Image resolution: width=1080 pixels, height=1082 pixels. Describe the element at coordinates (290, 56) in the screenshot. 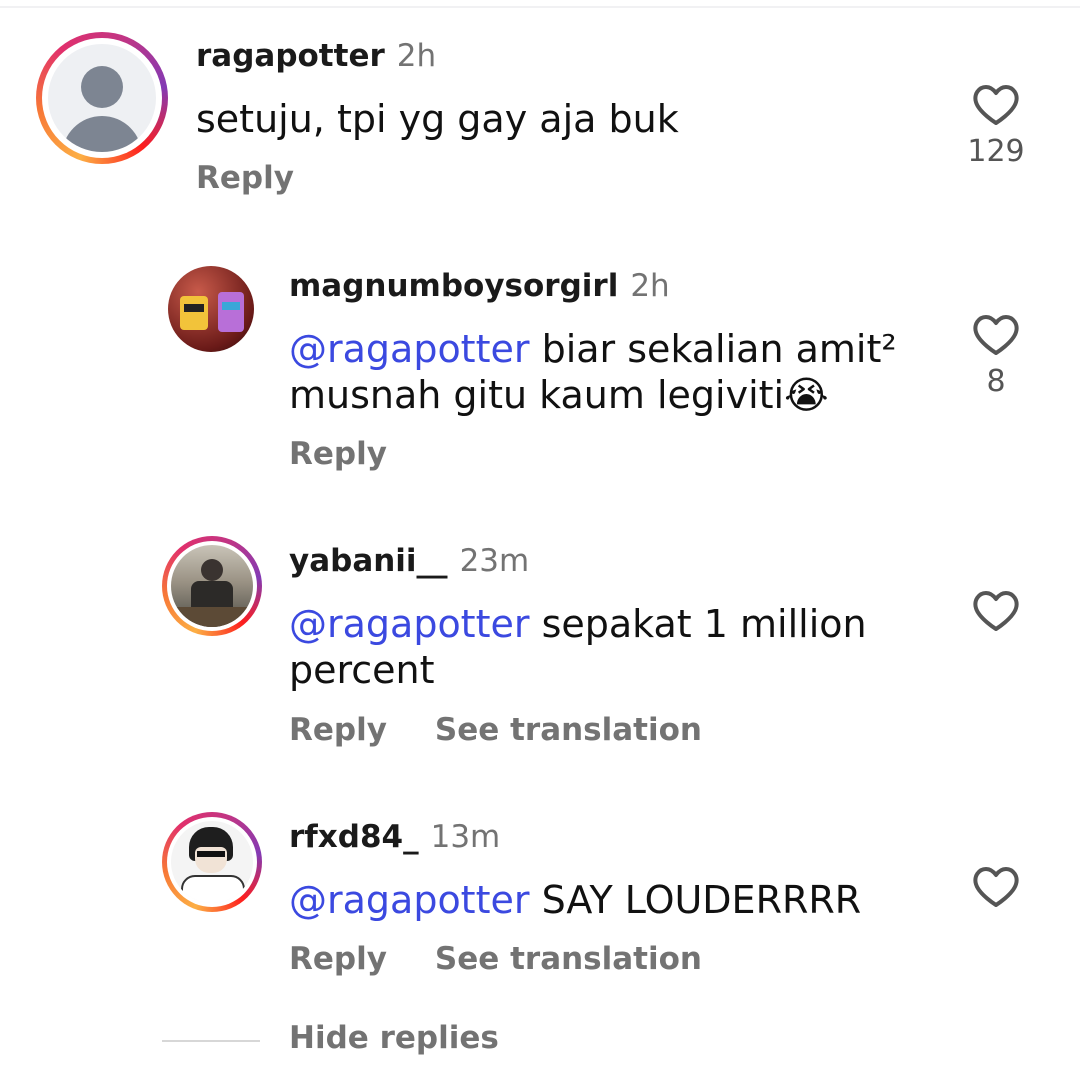

I see `username: ragapotter` at that location.